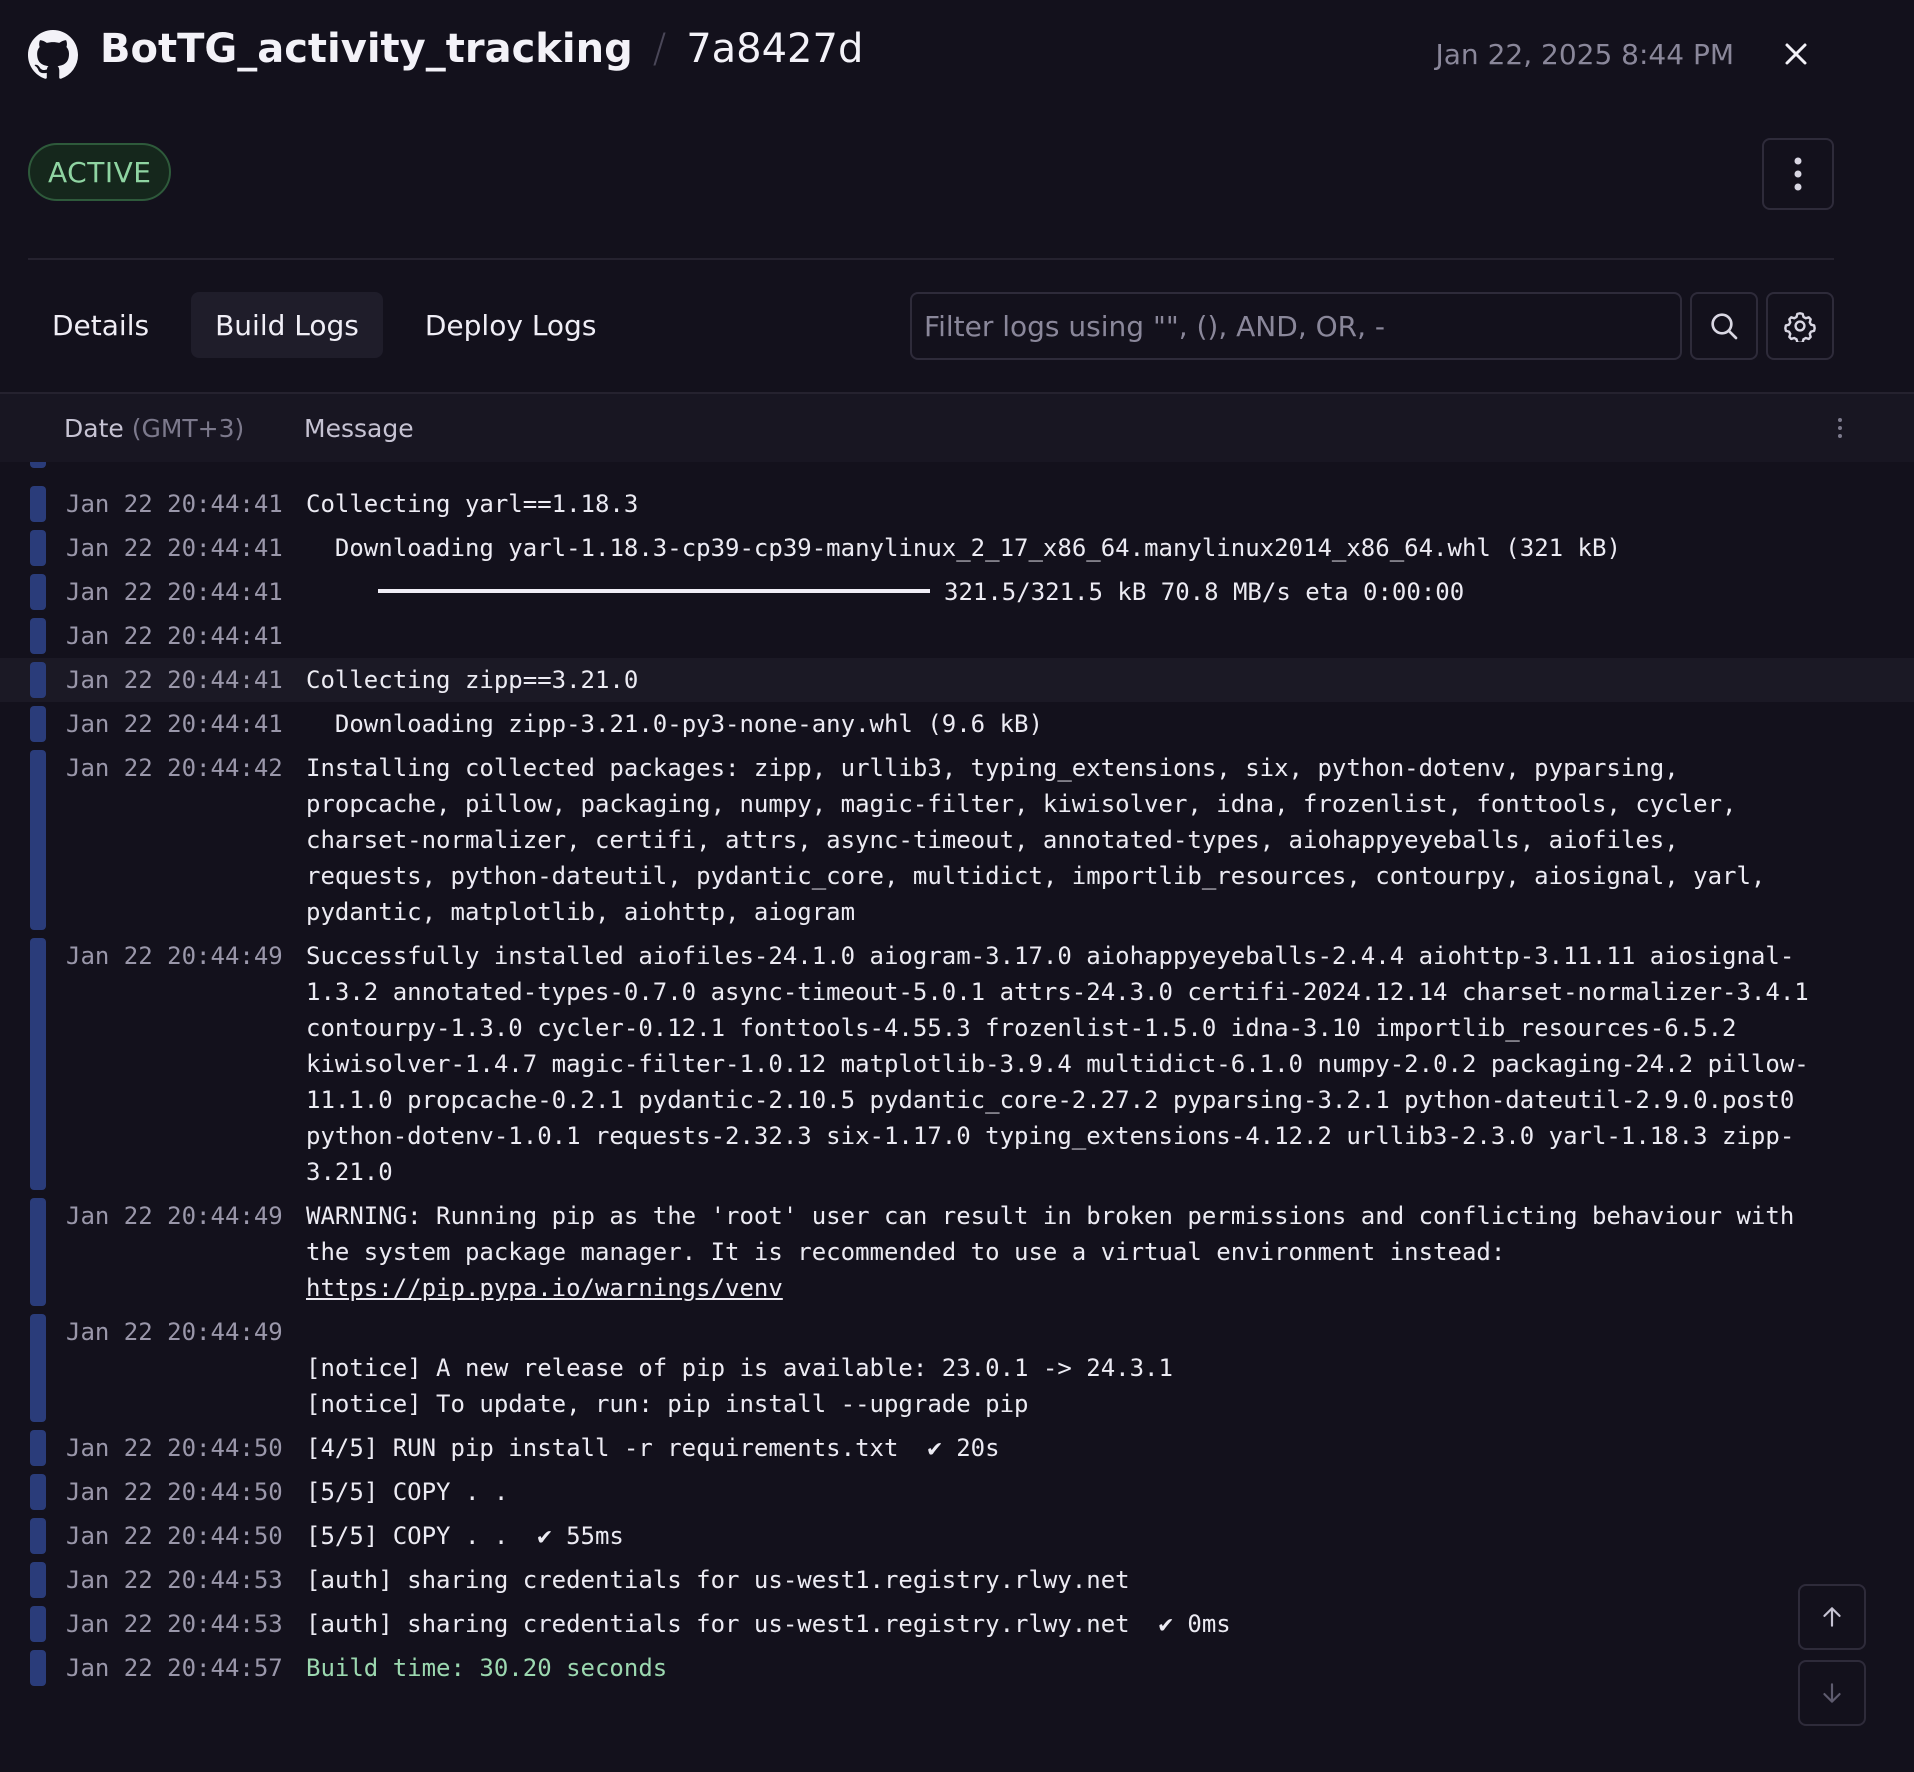 This screenshot has width=1914, height=1772. Describe the element at coordinates (287, 325) in the screenshot. I see `tab-build-logs: Build Logs` at that location.